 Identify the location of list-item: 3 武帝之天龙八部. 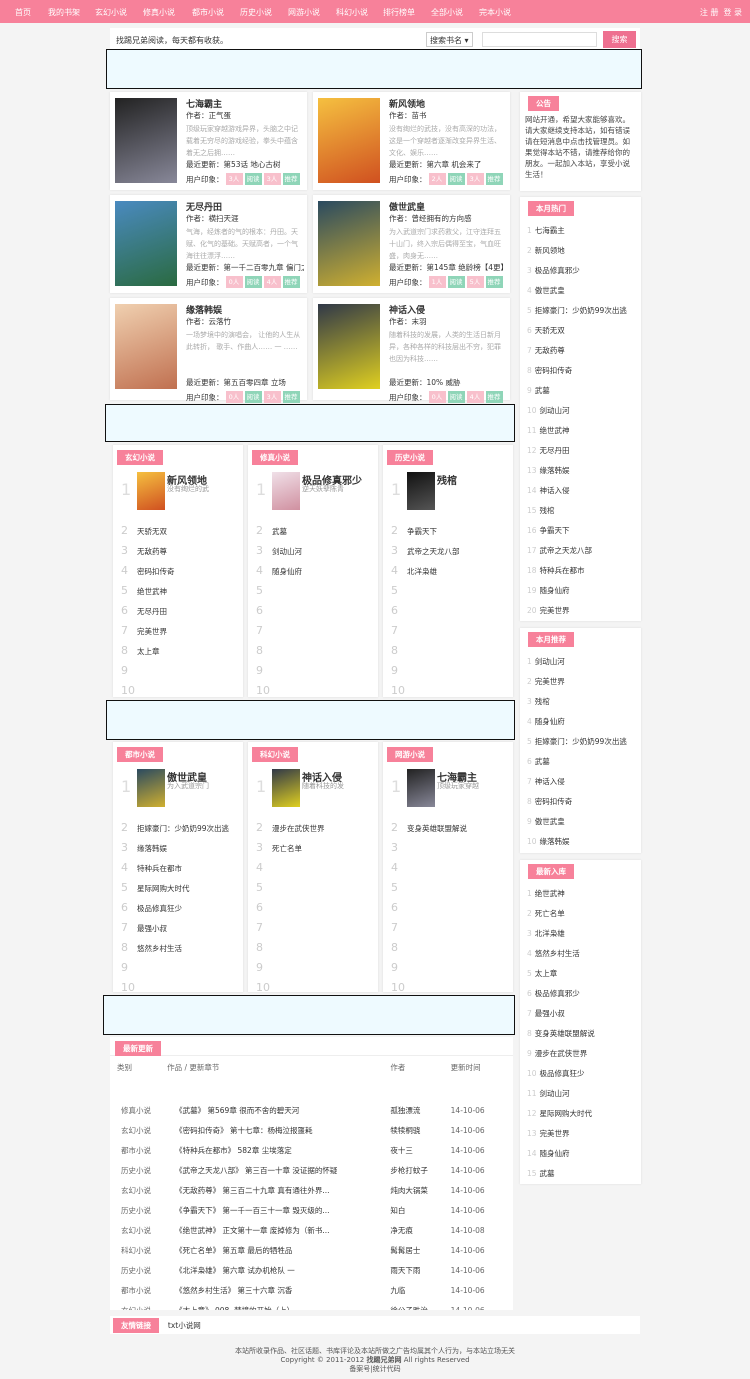
(448, 551).